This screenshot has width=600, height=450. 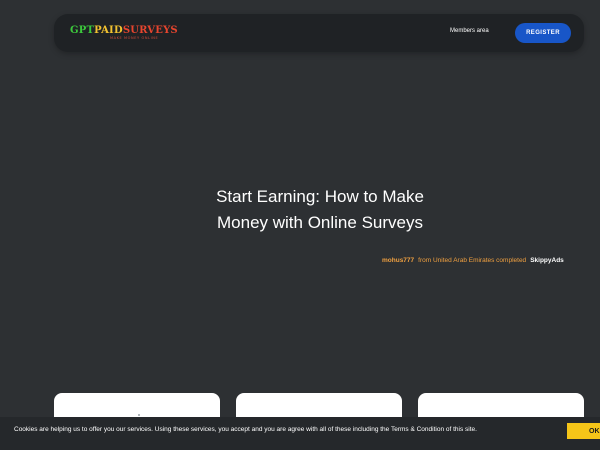 What do you see at coordinates (543, 33) in the screenshot?
I see `register-button: REGISTER` at bounding box center [543, 33].